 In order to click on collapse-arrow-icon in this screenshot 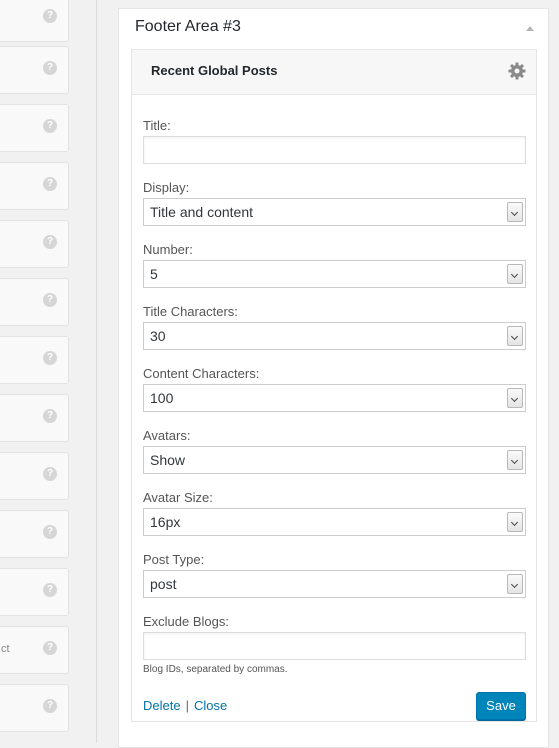, I will do `click(530, 28)`.